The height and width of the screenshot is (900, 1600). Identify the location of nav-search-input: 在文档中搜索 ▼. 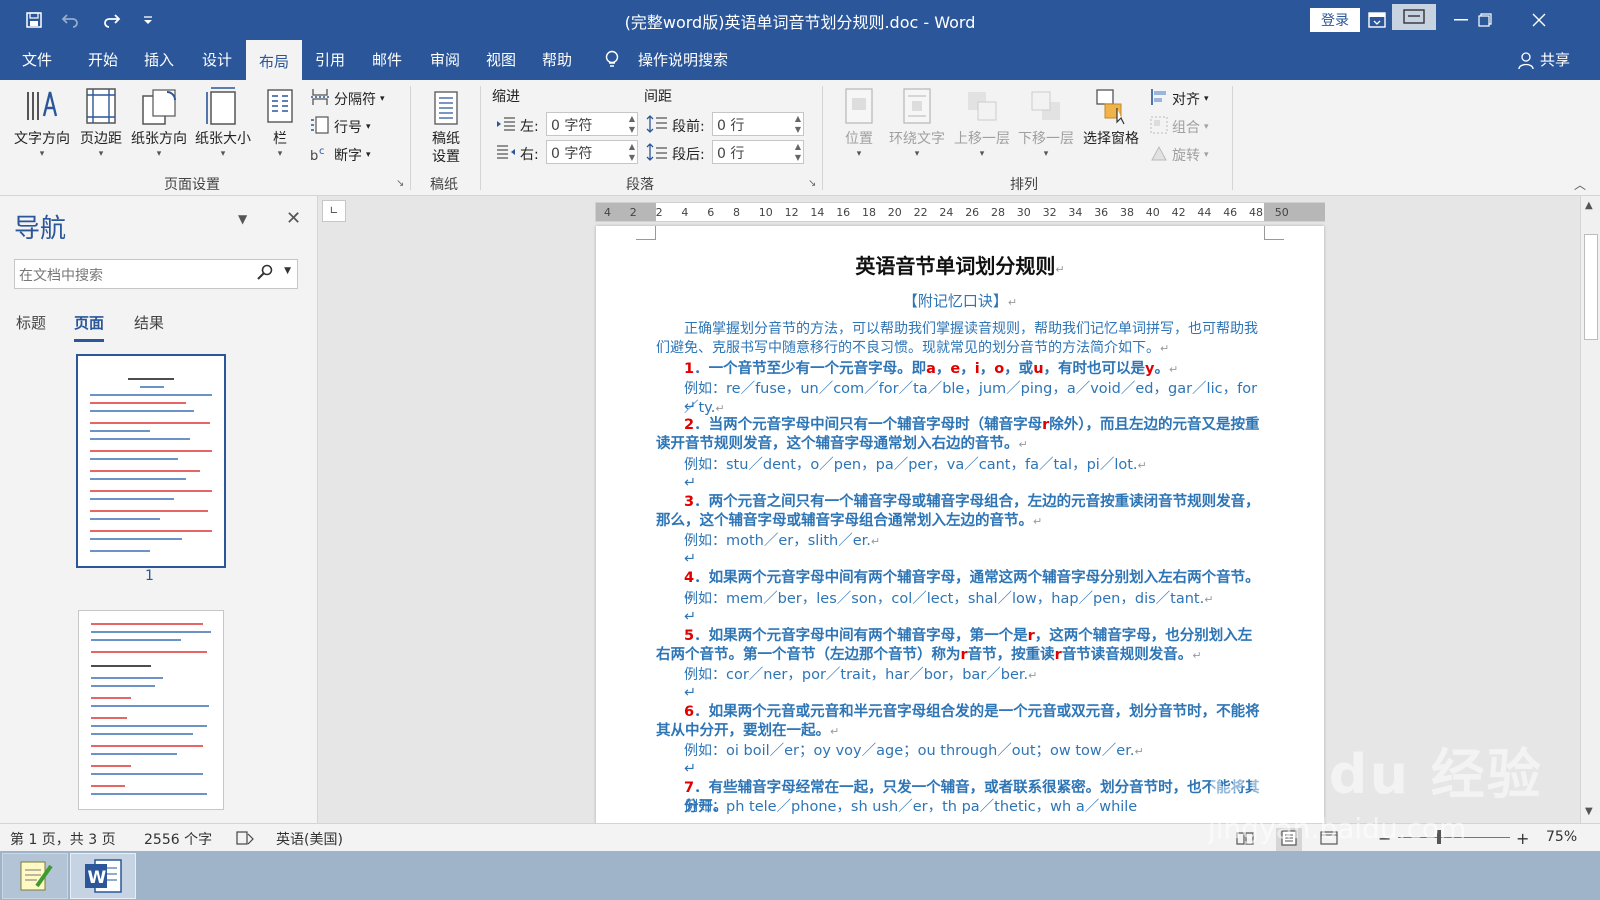
(156, 274).